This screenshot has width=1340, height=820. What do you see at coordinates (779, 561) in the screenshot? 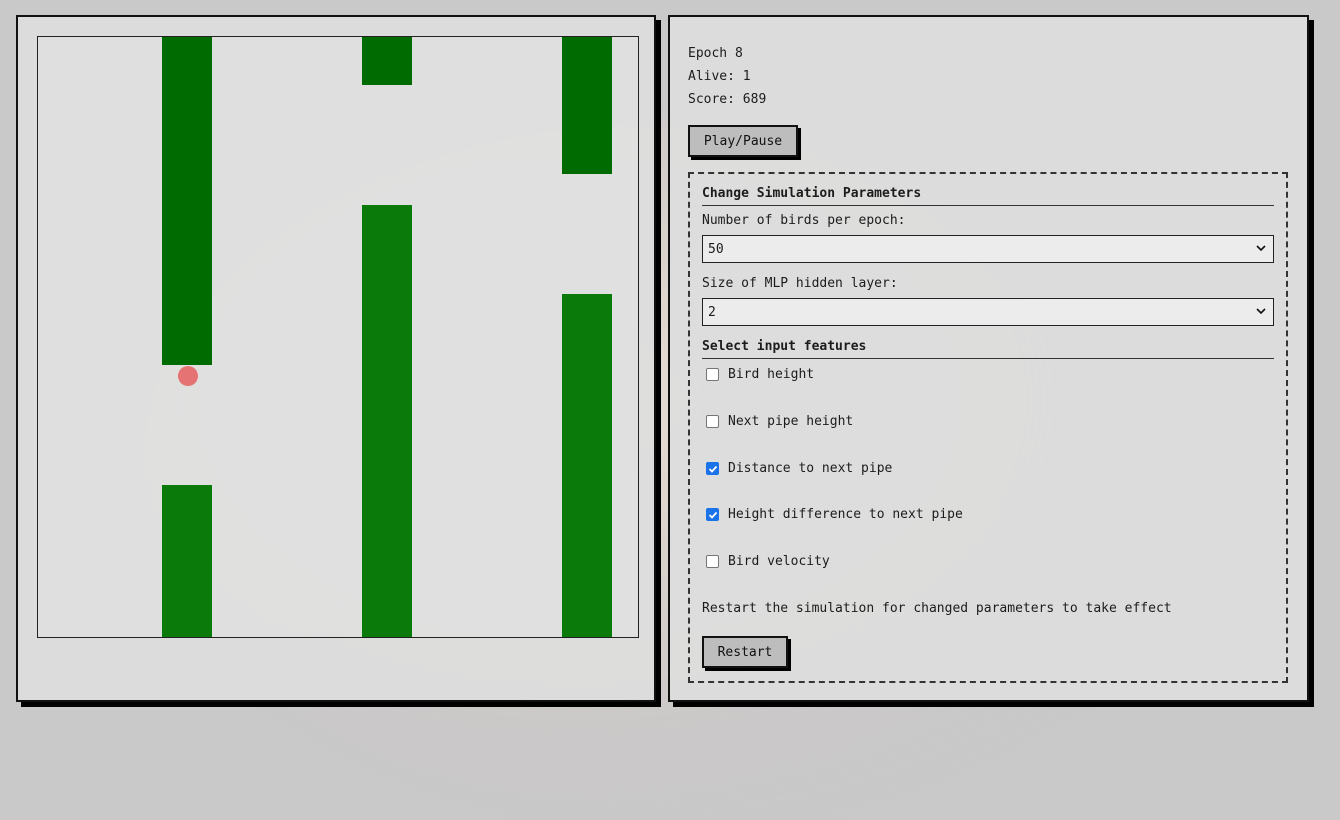
I see `feature-label: Bird velocity` at bounding box center [779, 561].